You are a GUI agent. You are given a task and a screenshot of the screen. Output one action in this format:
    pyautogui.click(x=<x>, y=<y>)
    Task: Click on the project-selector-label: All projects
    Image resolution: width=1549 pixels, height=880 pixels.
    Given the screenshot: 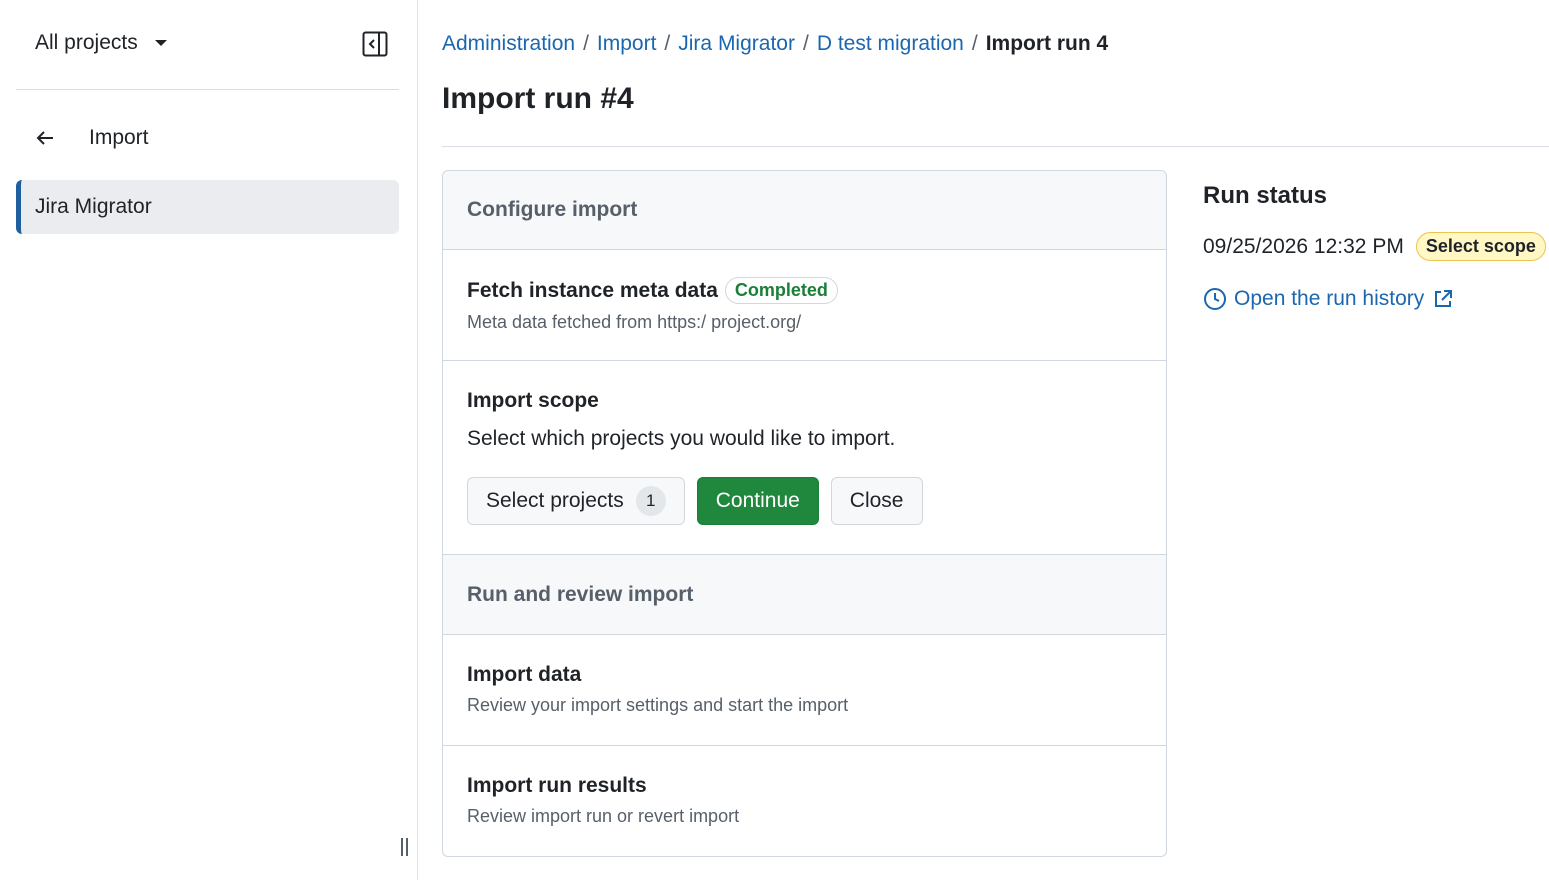 What is the action you would take?
    pyautogui.click(x=86, y=42)
    